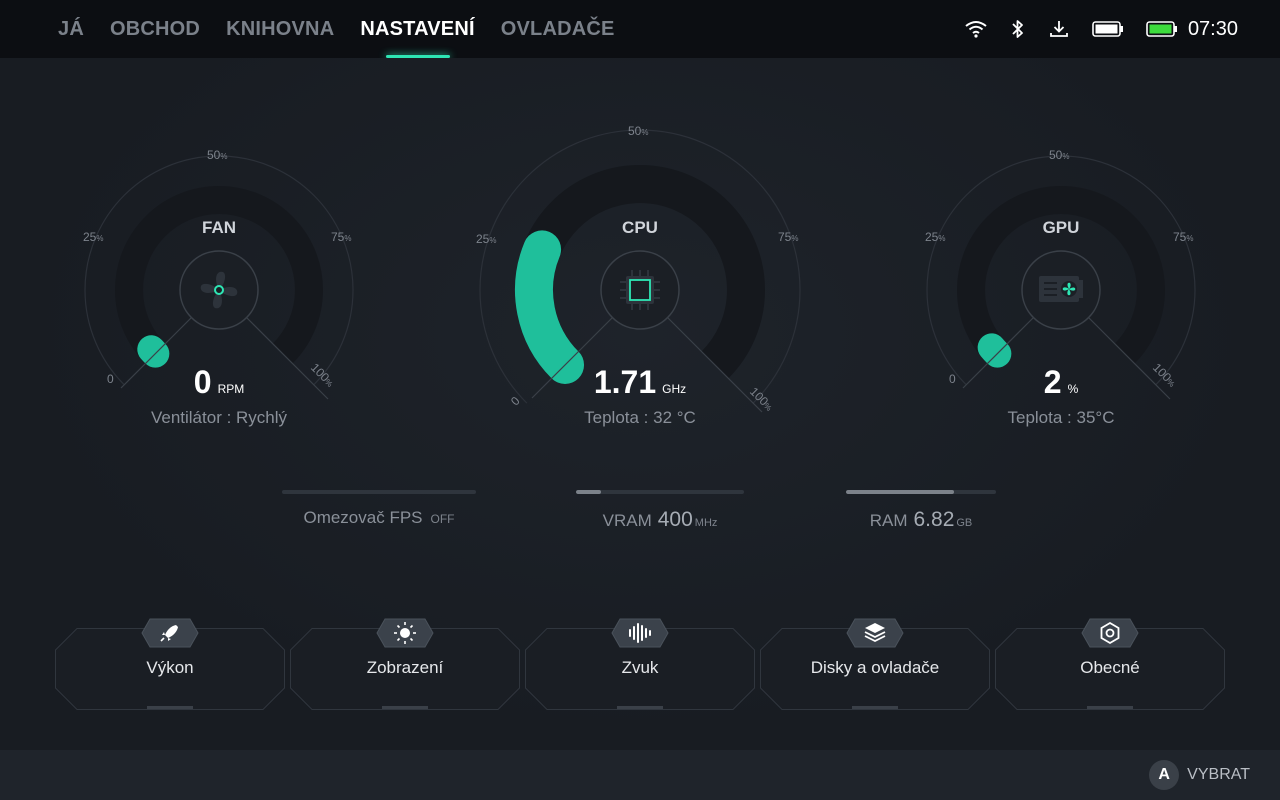 This screenshot has width=1280, height=800. Describe the element at coordinates (1212, 28) in the screenshot. I see `clock: 07:30` at that location.